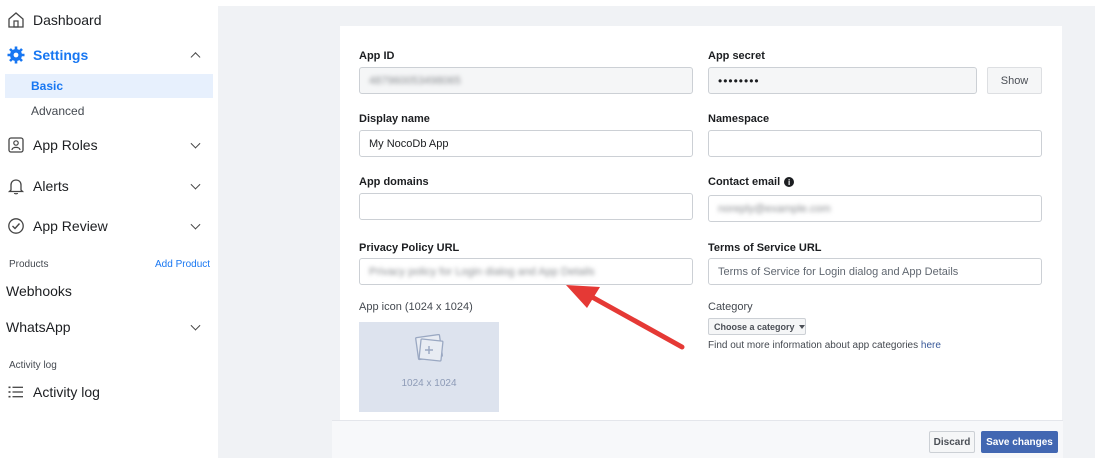  Describe the element at coordinates (697, 439) in the screenshot. I see `footer-bar: Discard Save changes` at that location.